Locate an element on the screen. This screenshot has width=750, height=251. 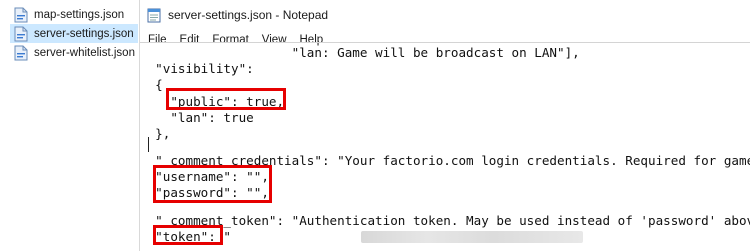
title-bar: server-settings.json - Notepad is located at coordinates (445, 15).